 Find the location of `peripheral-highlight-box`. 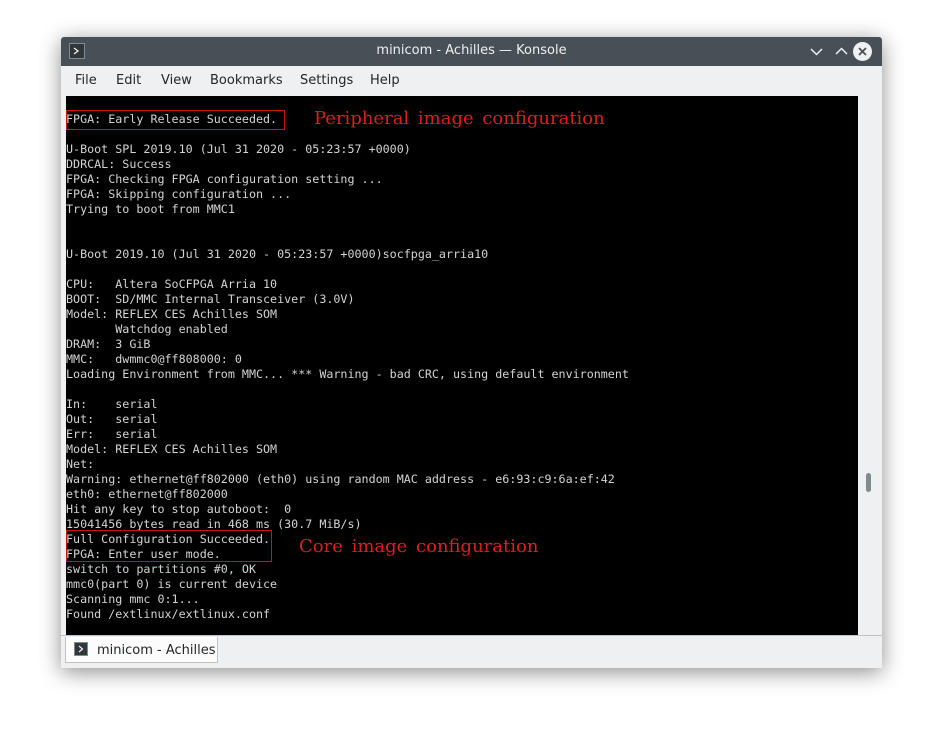

peripheral-highlight-box is located at coordinates (175, 120).